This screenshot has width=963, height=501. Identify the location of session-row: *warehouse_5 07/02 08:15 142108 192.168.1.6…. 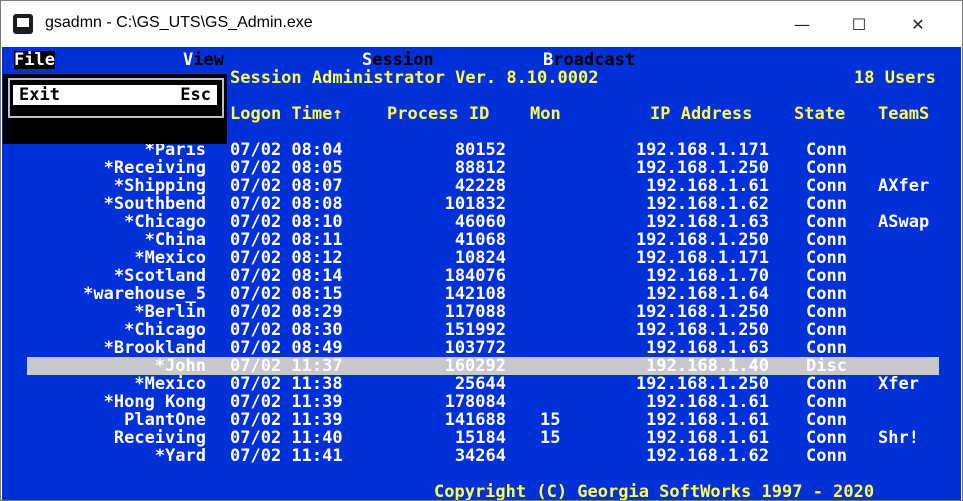
(481, 294).